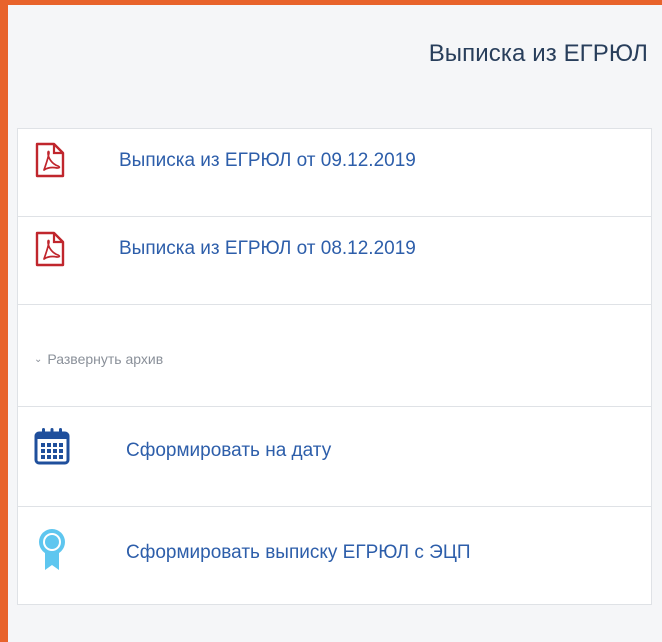  Describe the element at coordinates (334, 457) in the screenshot. I see `form-on-date-row: Сформировать на дату` at that location.